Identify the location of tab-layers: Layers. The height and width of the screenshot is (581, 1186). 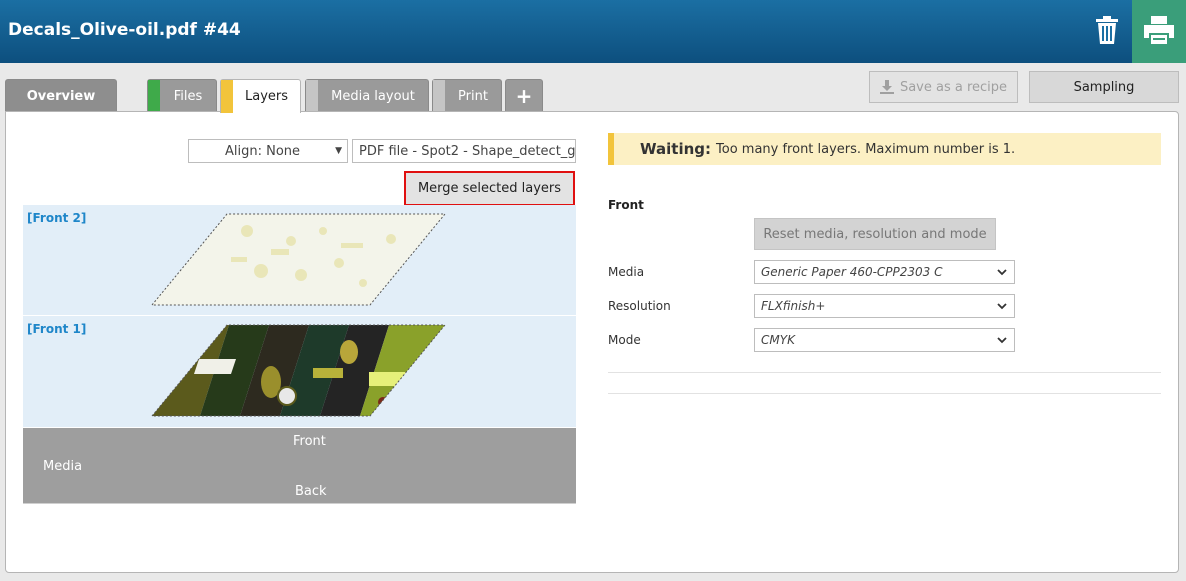
(260, 96).